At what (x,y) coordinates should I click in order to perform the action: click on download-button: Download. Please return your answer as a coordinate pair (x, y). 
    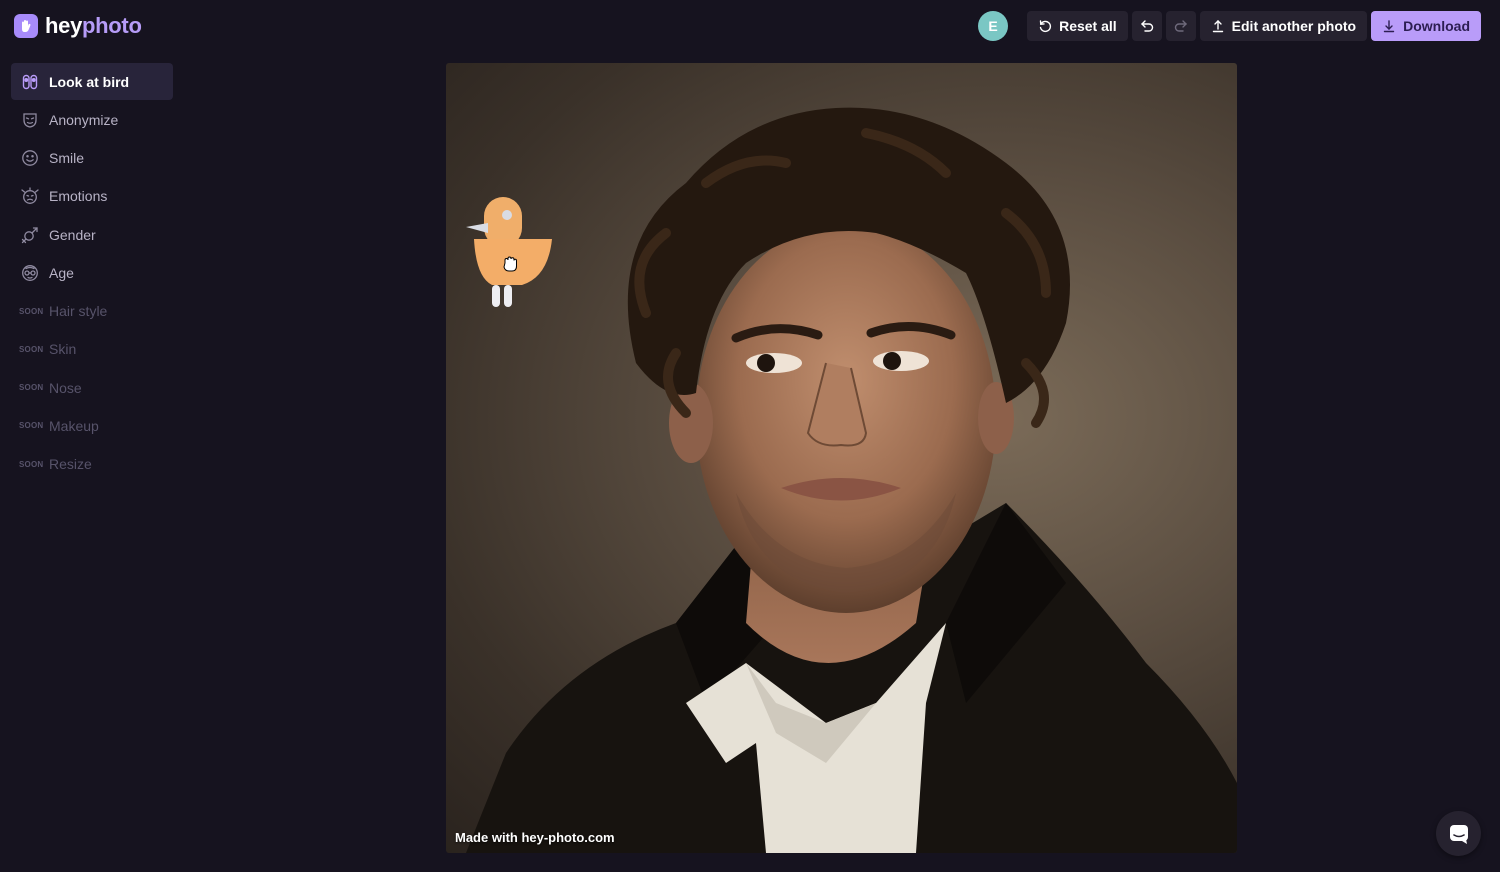
    Looking at the image, I should click on (1426, 26).